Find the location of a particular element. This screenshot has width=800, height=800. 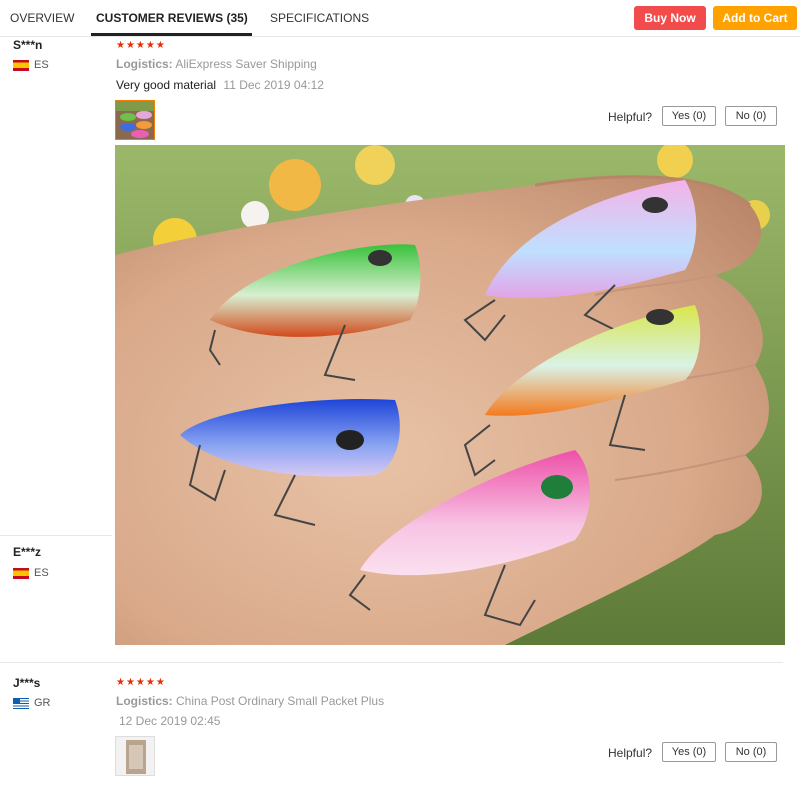

feedback-text: Very good material is located at coordinates (166, 85).